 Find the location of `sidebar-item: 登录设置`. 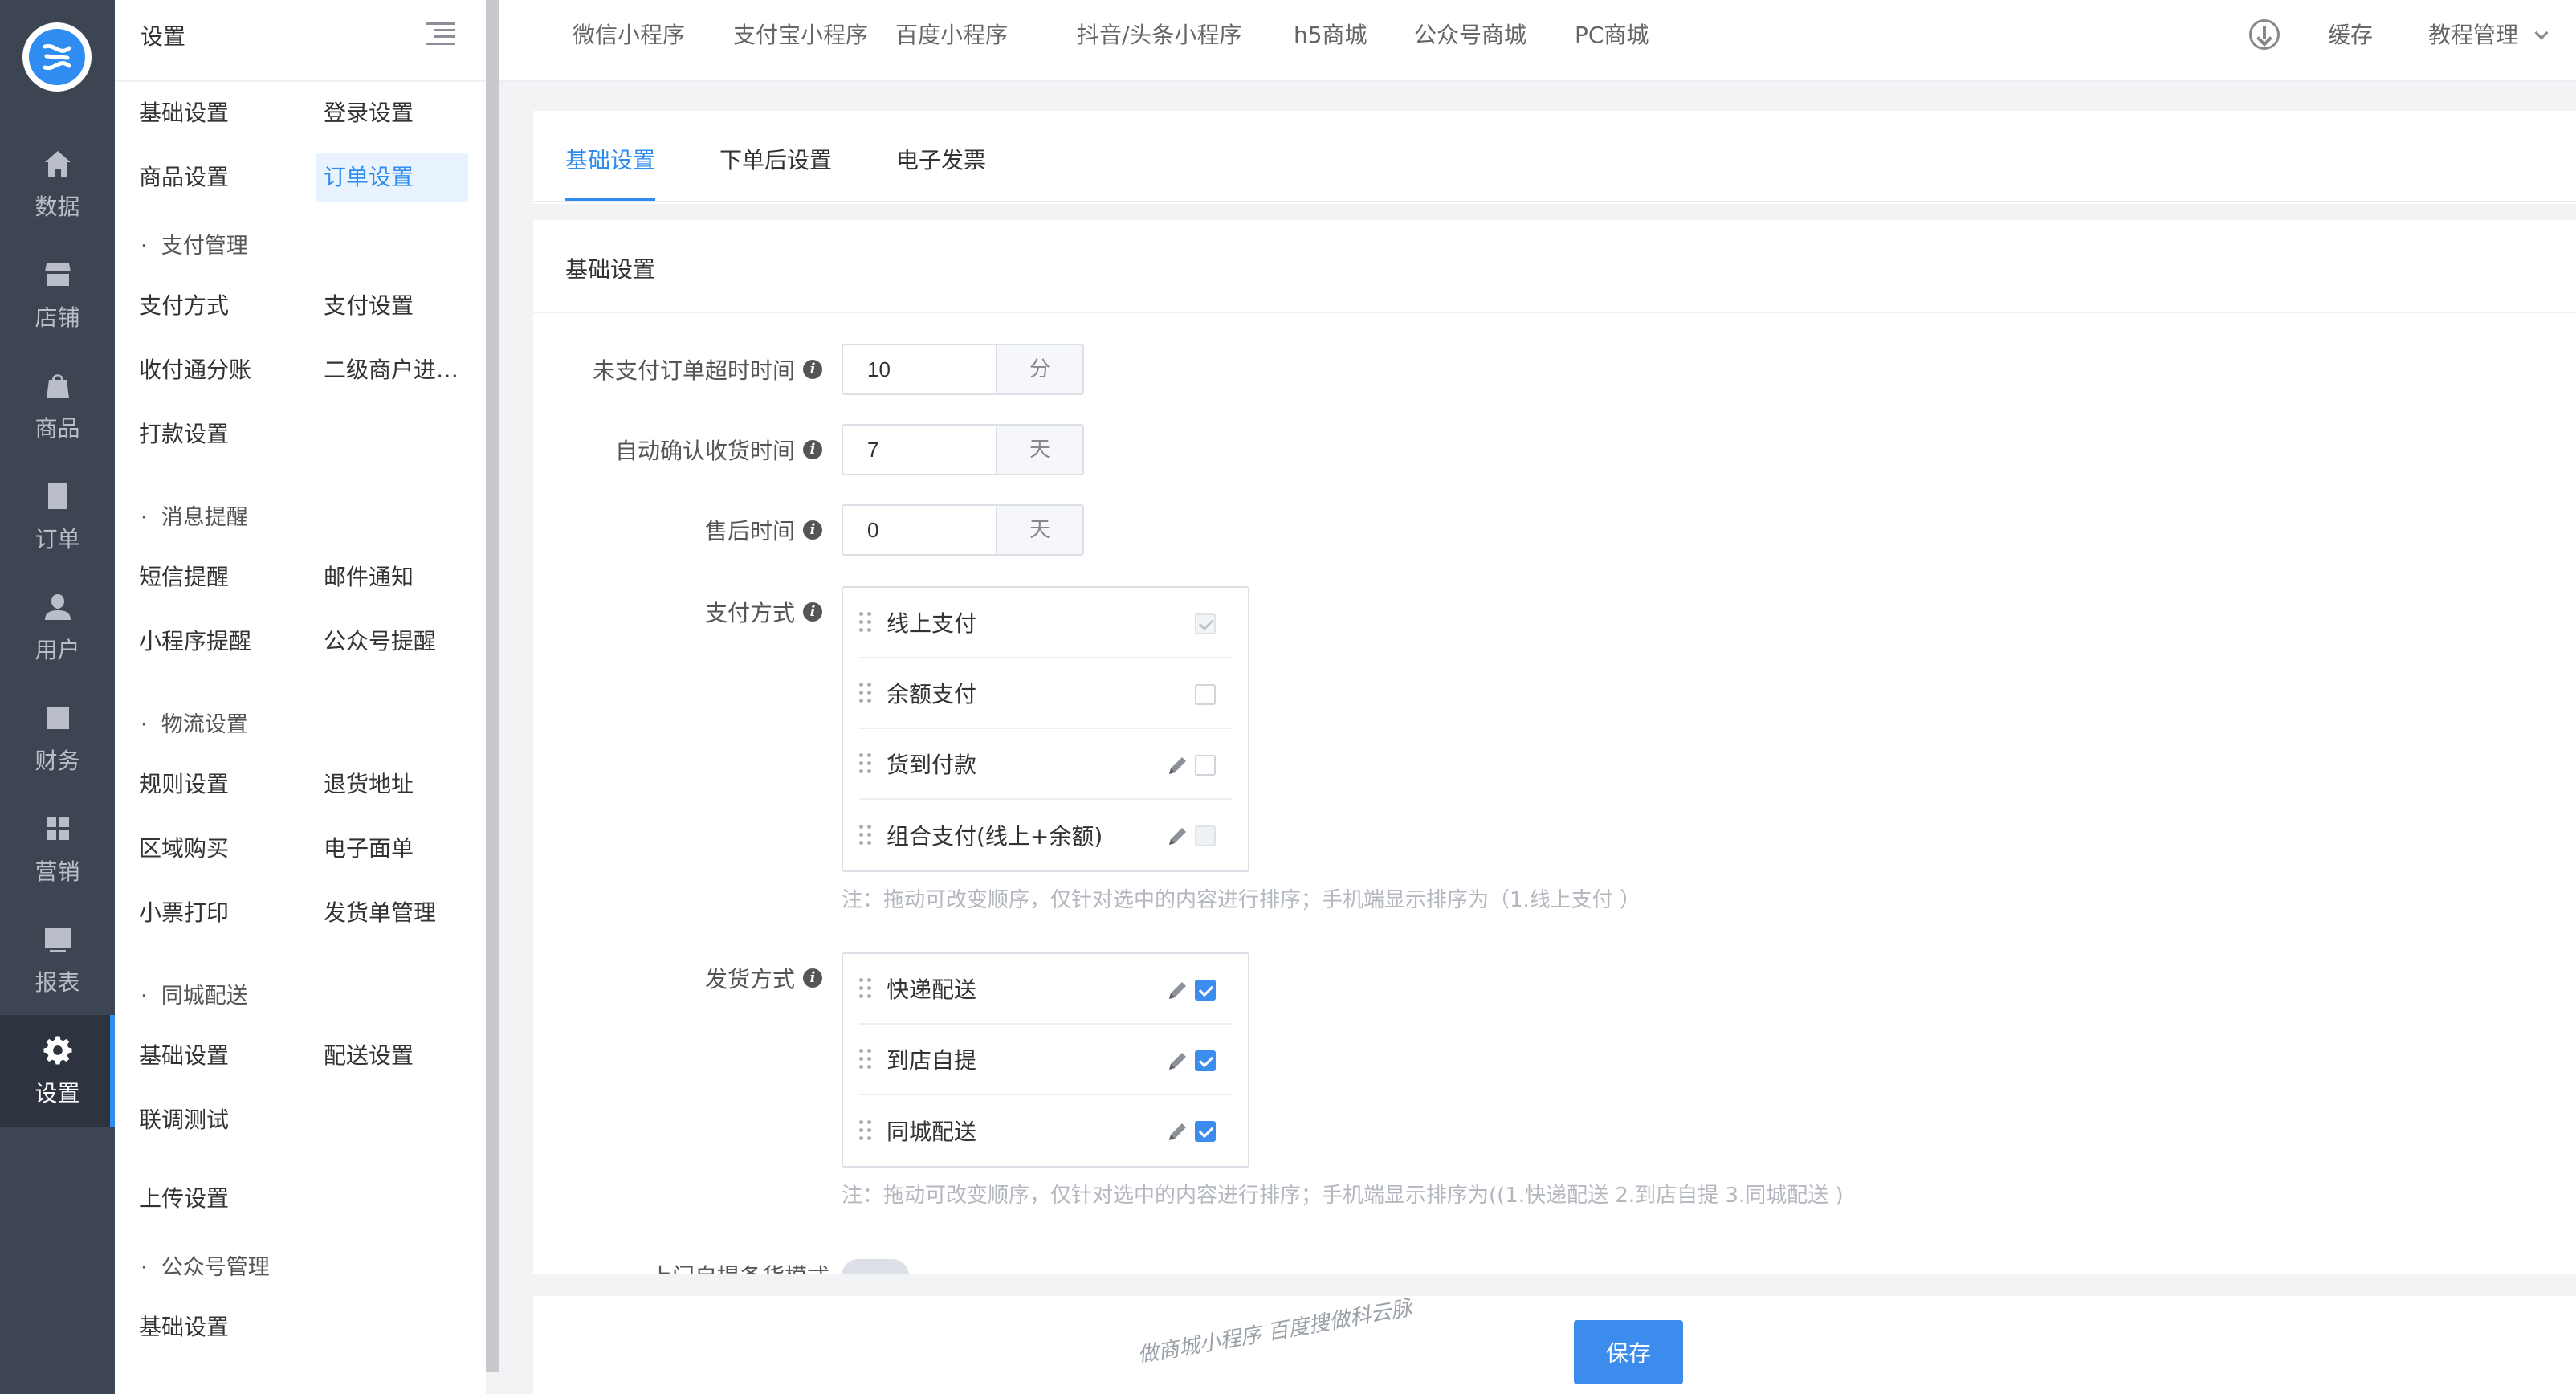

sidebar-item: 登录设置 is located at coordinates (392, 113).